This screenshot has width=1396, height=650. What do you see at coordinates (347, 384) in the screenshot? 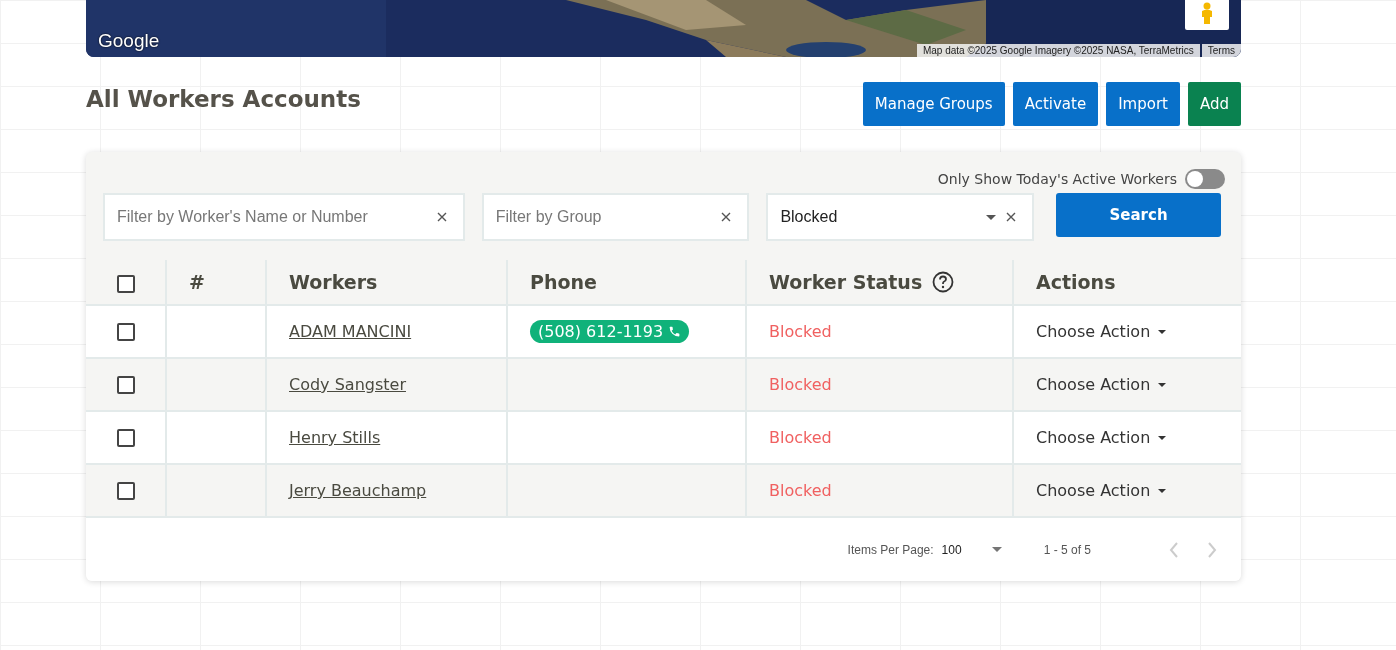
I see `worker-link: Cody Sangster` at bounding box center [347, 384].